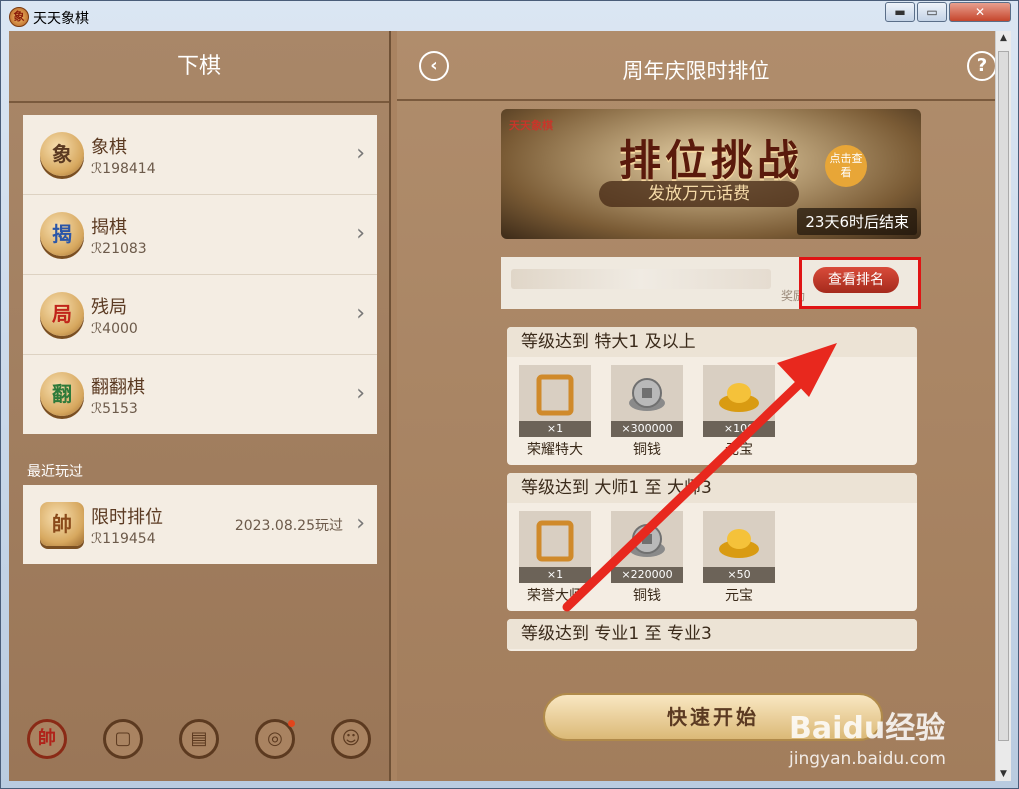  Describe the element at coordinates (711, 174) in the screenshot. I see `event-banner: 天天象棋 排位挑战 发放万元话费 点击查看 23天6时后结束` at that location.